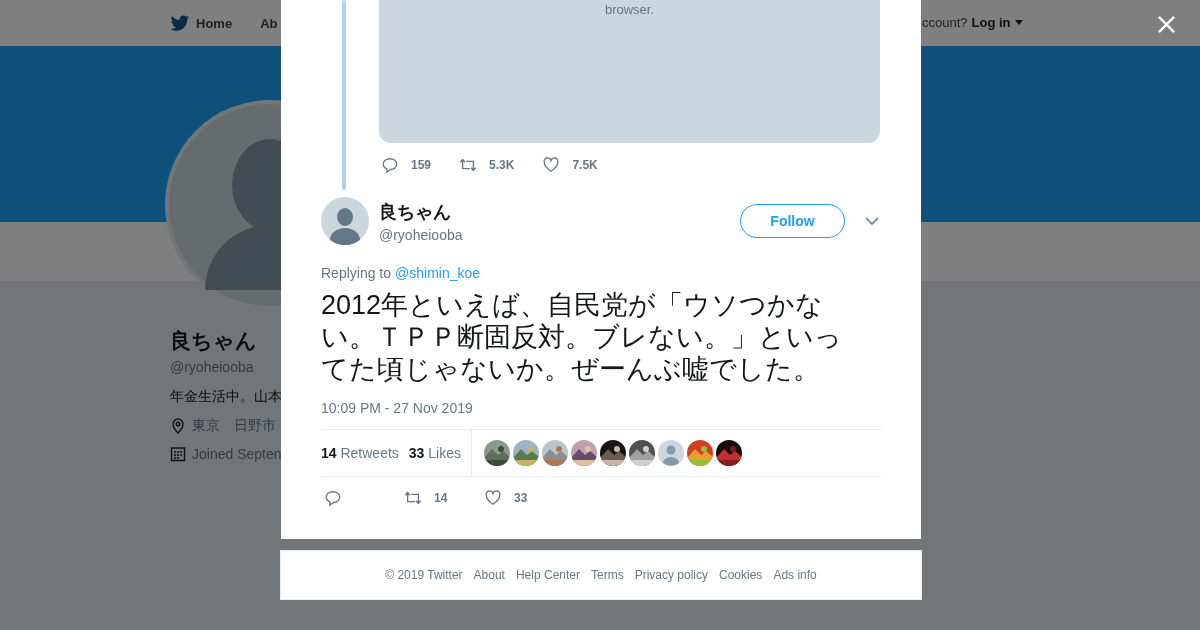 This screenshot has width=1200, height=630. What do you see at coordinates (1166, 24) in the screenshot?
I see `close-icon` at bounding box center [1166, 24].